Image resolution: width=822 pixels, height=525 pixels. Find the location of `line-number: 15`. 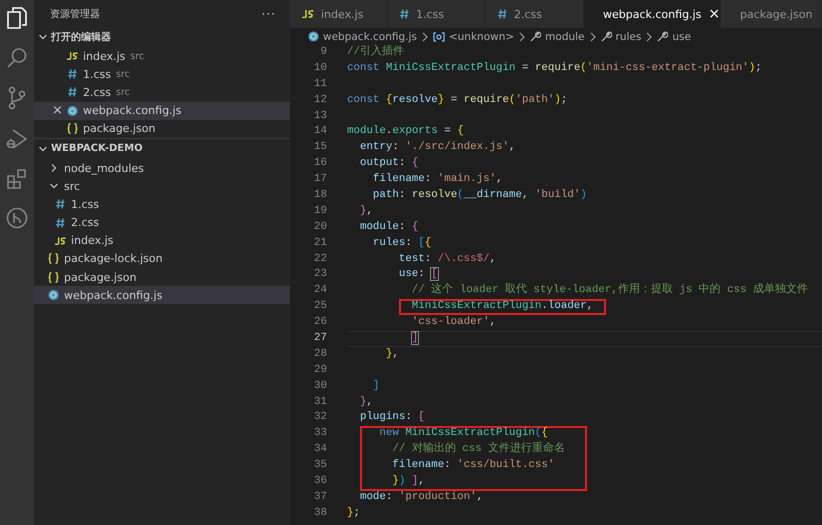

line-number: 15 is located at coordinates (320, 148).